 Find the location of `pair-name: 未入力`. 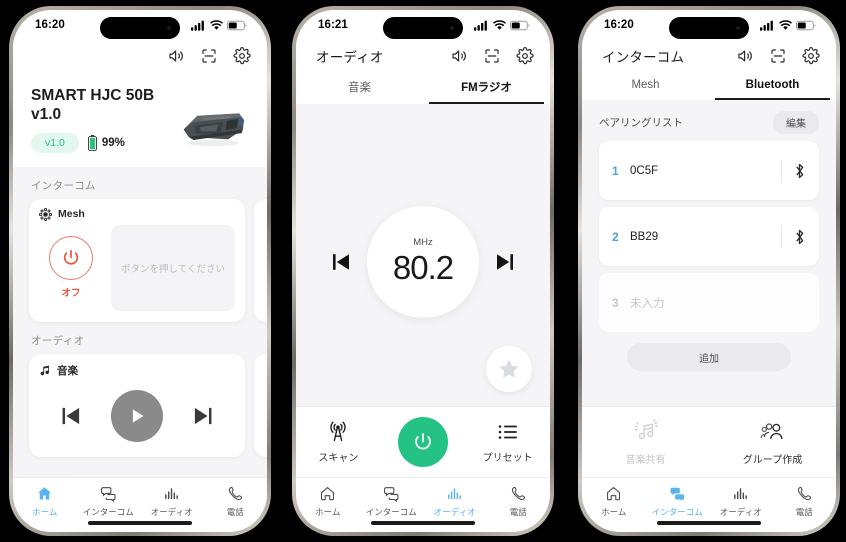

pair-name: 未入力 is located at coordinates (647, 303).